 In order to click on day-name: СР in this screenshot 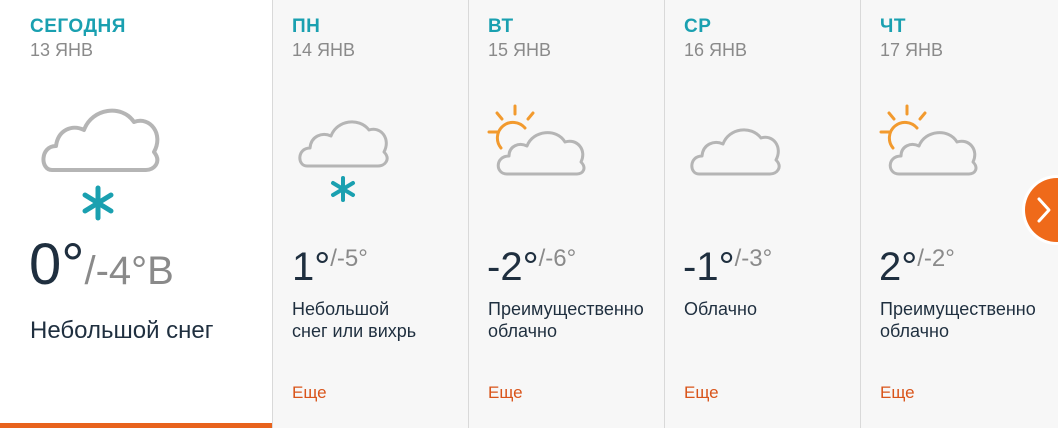, I will do `click(698, 26)`.